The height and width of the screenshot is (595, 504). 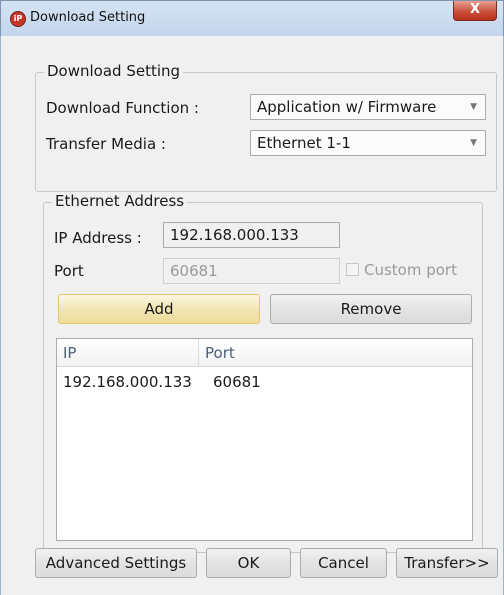 What do you see at coordinates (122, 108) in the screenshot?
I see `download-function-label: Download Function :` at bounding box center [122, 108].